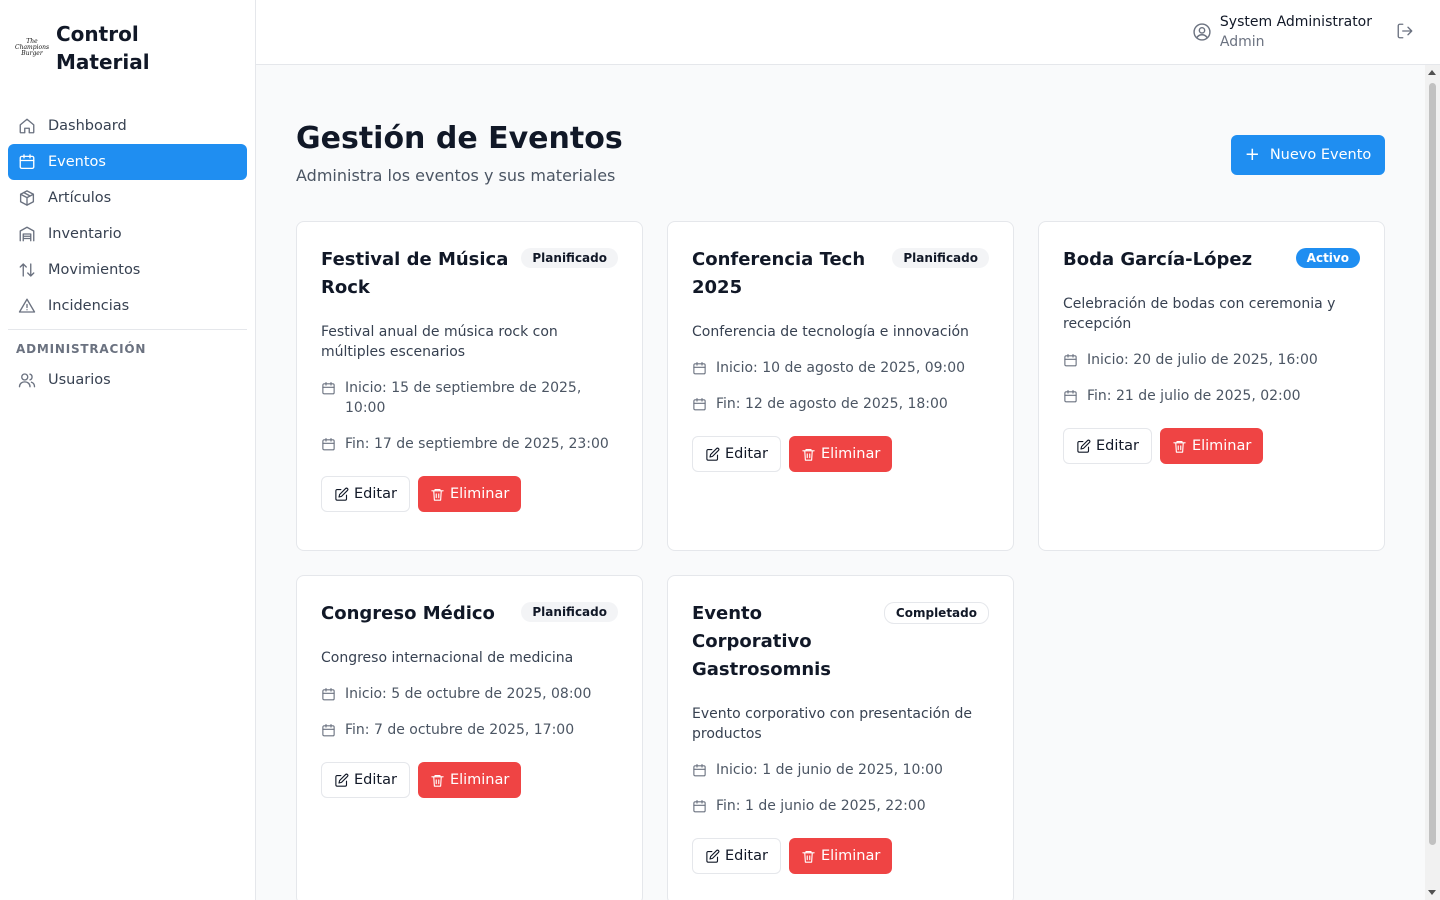 The image size is (1440, 900). What do you see at coordinates (77, 162) in the screenshot?
I see `sidebar-item-label: Eventos` at bounding box center [77, 162].